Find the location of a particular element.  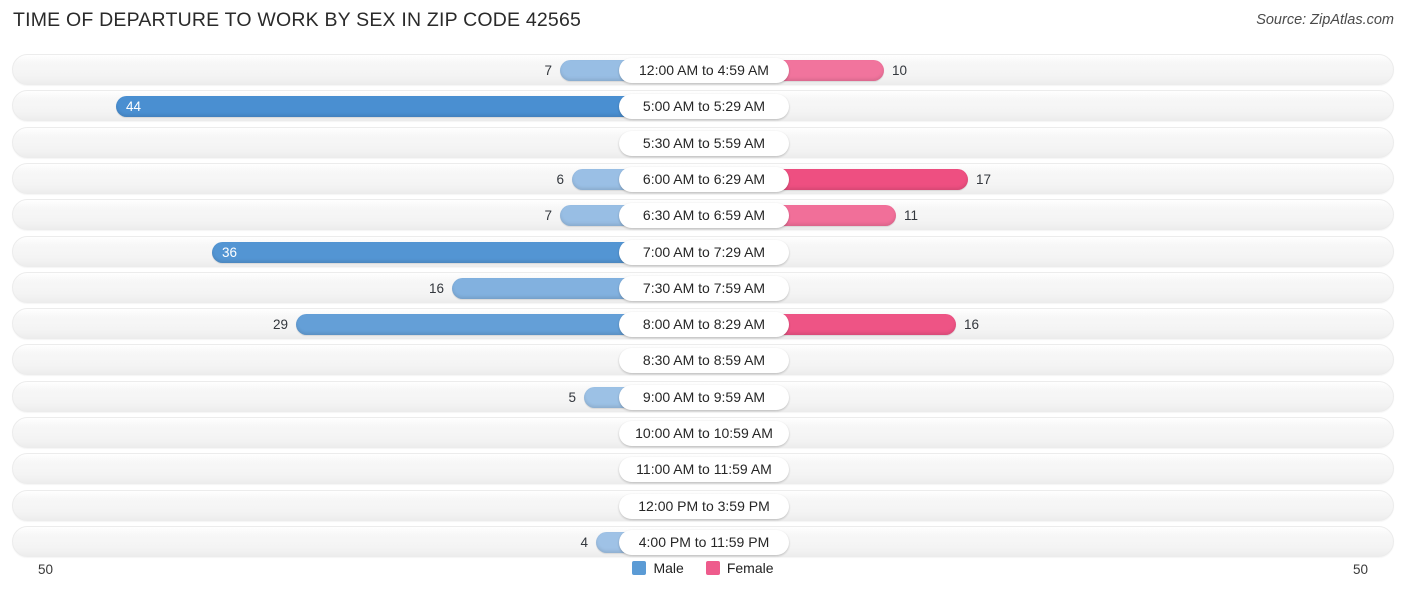

bar-row: 404:00 PM to 11:59 PM is located at coordinates (703, 541).